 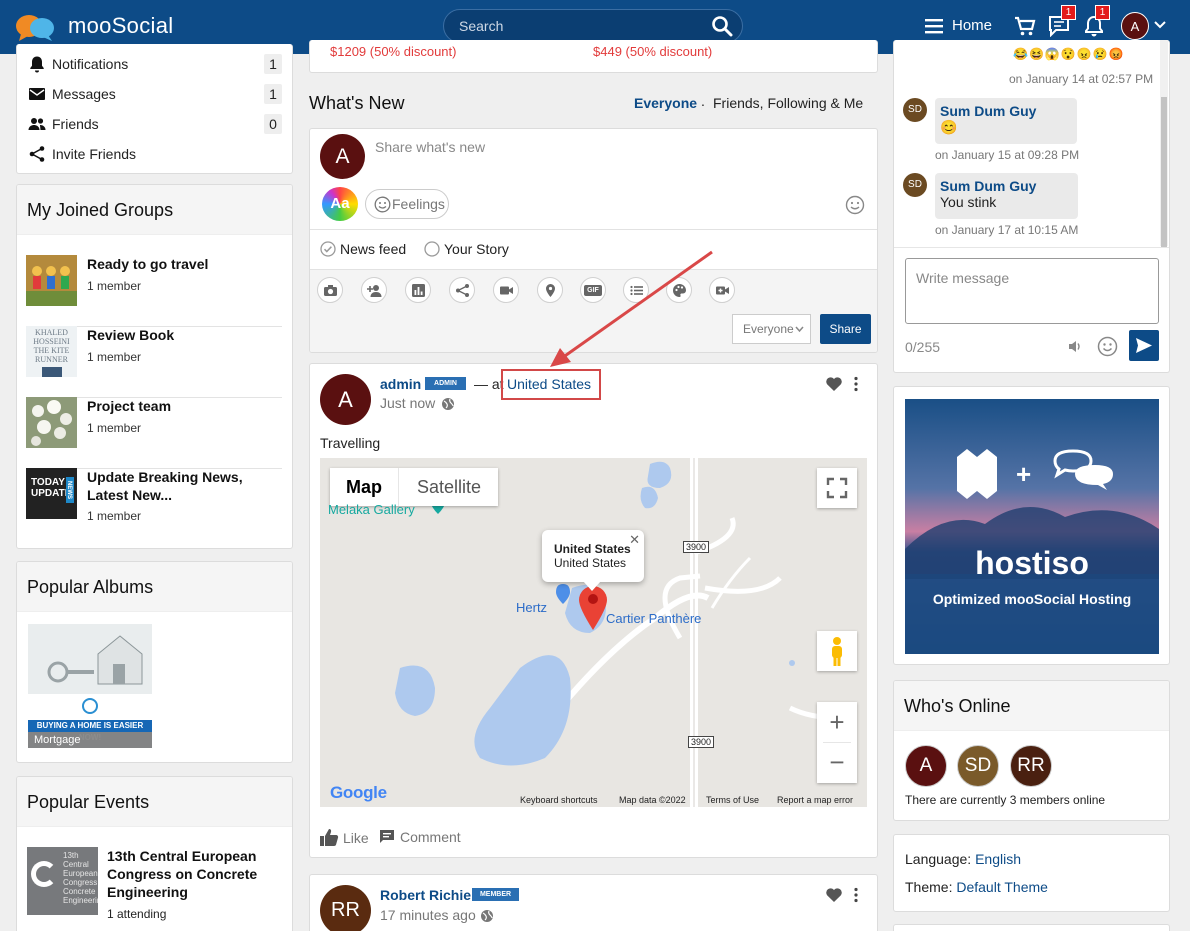 What do you see at coordinates (345, 908) in the screenshot?
I see `post-avatar: RR` at bounding box center [345, 908].